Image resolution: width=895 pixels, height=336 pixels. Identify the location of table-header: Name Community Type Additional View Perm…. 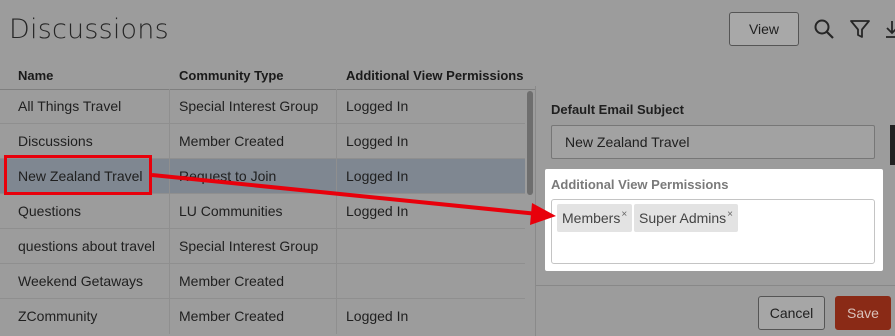
(268, 76).